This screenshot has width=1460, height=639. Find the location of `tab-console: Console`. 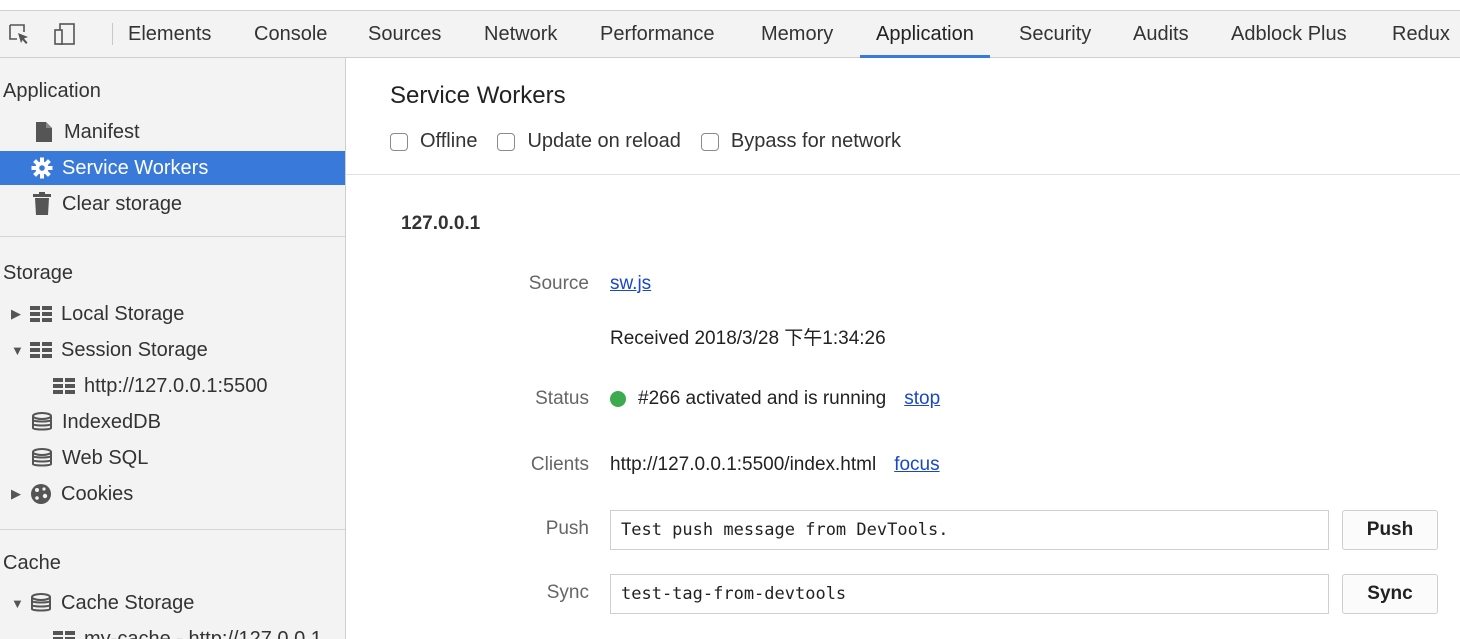

tab-console: Console is located at coordinates (290, 34).